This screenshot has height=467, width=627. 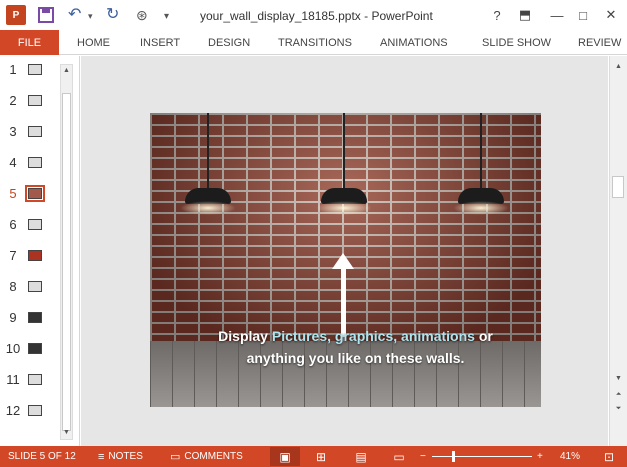 What do you see at coordinates (175, 457) in the screenshot?
I see `comment-icon: ▭` at bounding box center [175, 457].